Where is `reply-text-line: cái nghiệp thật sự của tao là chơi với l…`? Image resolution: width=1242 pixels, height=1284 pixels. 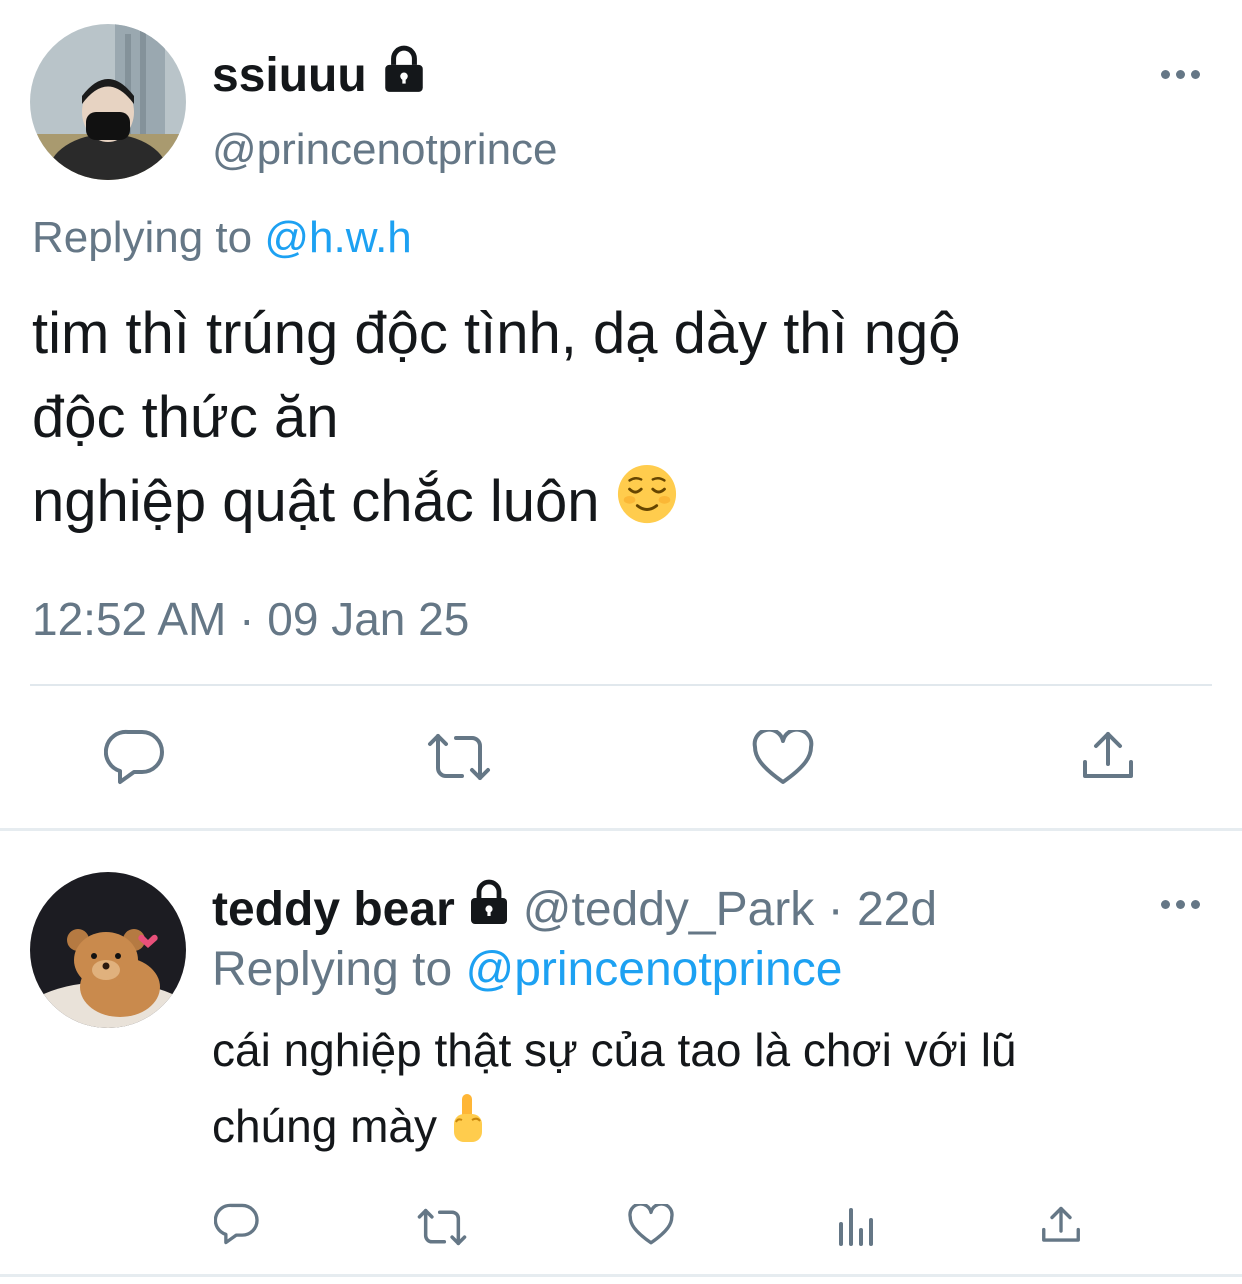 reply-text-line: cái nghiệp thật sự của tao là chơi với l… is located at coordinates (614, 1050).